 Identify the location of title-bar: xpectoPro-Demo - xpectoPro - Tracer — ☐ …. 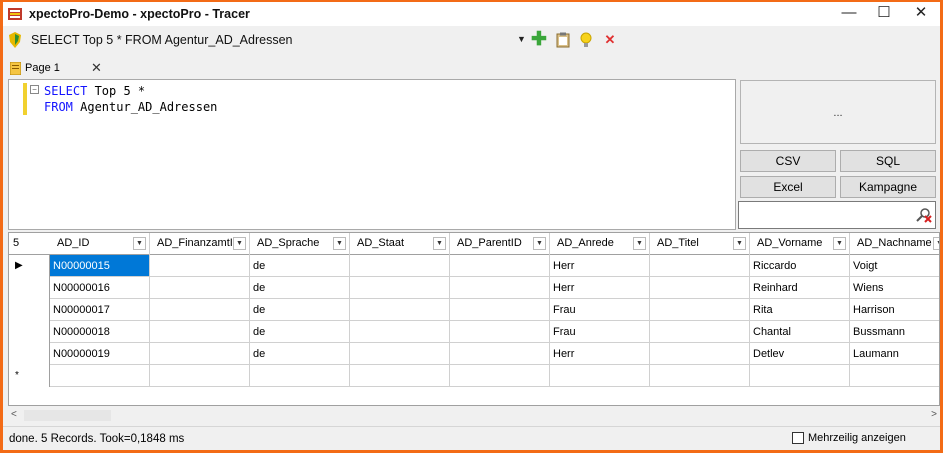
(471, 14).